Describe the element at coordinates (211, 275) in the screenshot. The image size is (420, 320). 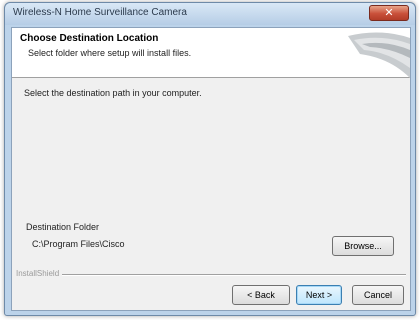
I see `footer-separator` at that location.